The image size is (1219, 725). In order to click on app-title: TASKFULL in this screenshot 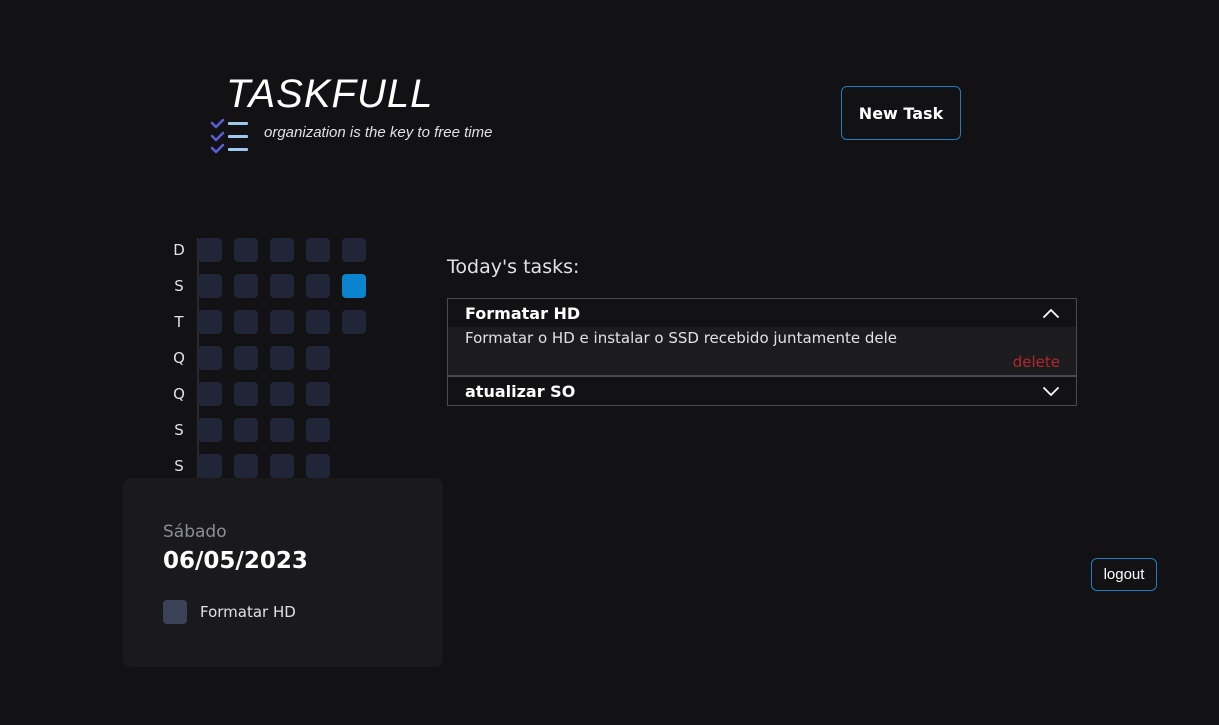, I will do `click(330, 94)`.